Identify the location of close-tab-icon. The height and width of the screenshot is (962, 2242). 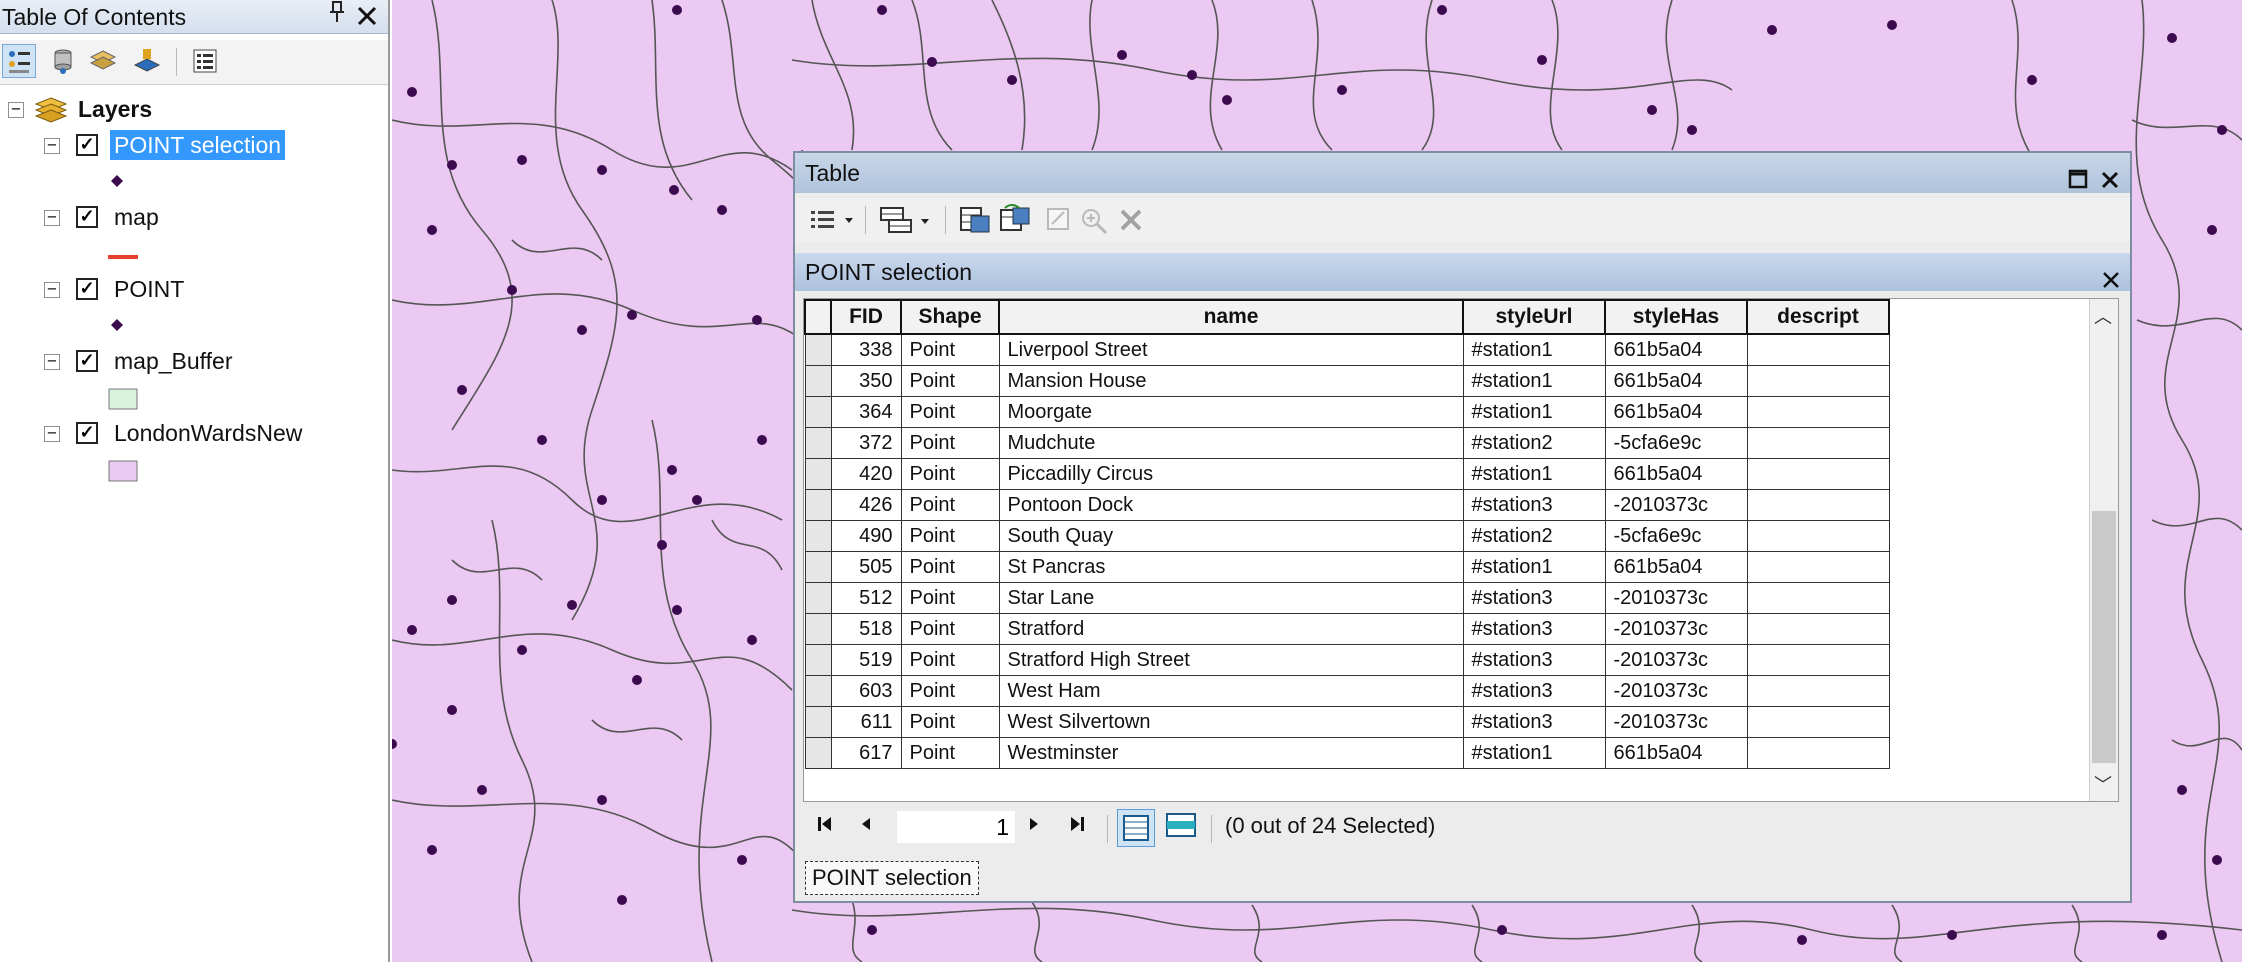
(2111, 281).